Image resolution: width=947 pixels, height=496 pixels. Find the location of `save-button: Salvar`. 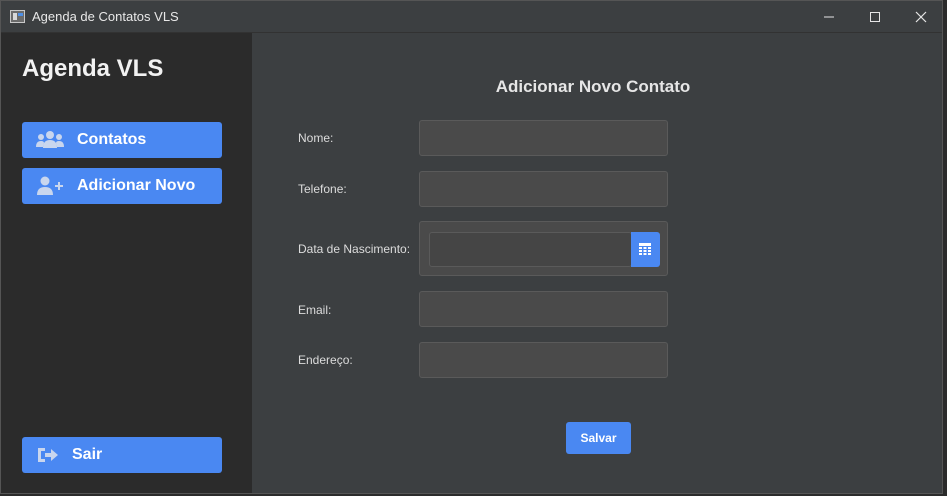

save-button: Salvar is located at coordinates (598, 438).